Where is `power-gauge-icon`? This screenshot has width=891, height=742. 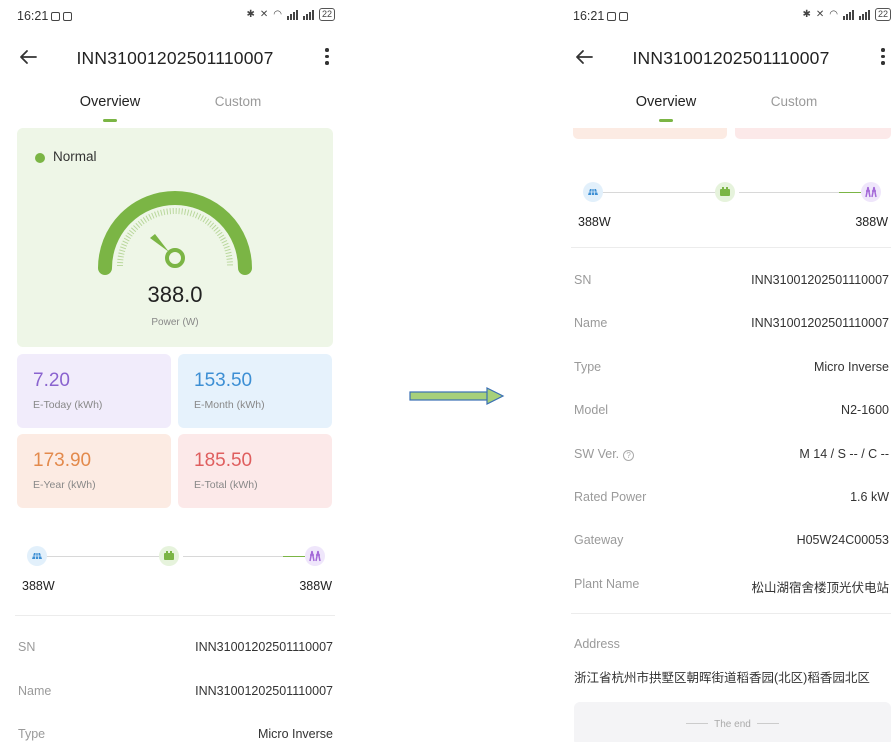
power-gauge-icon is located at coordinates (175, 233).